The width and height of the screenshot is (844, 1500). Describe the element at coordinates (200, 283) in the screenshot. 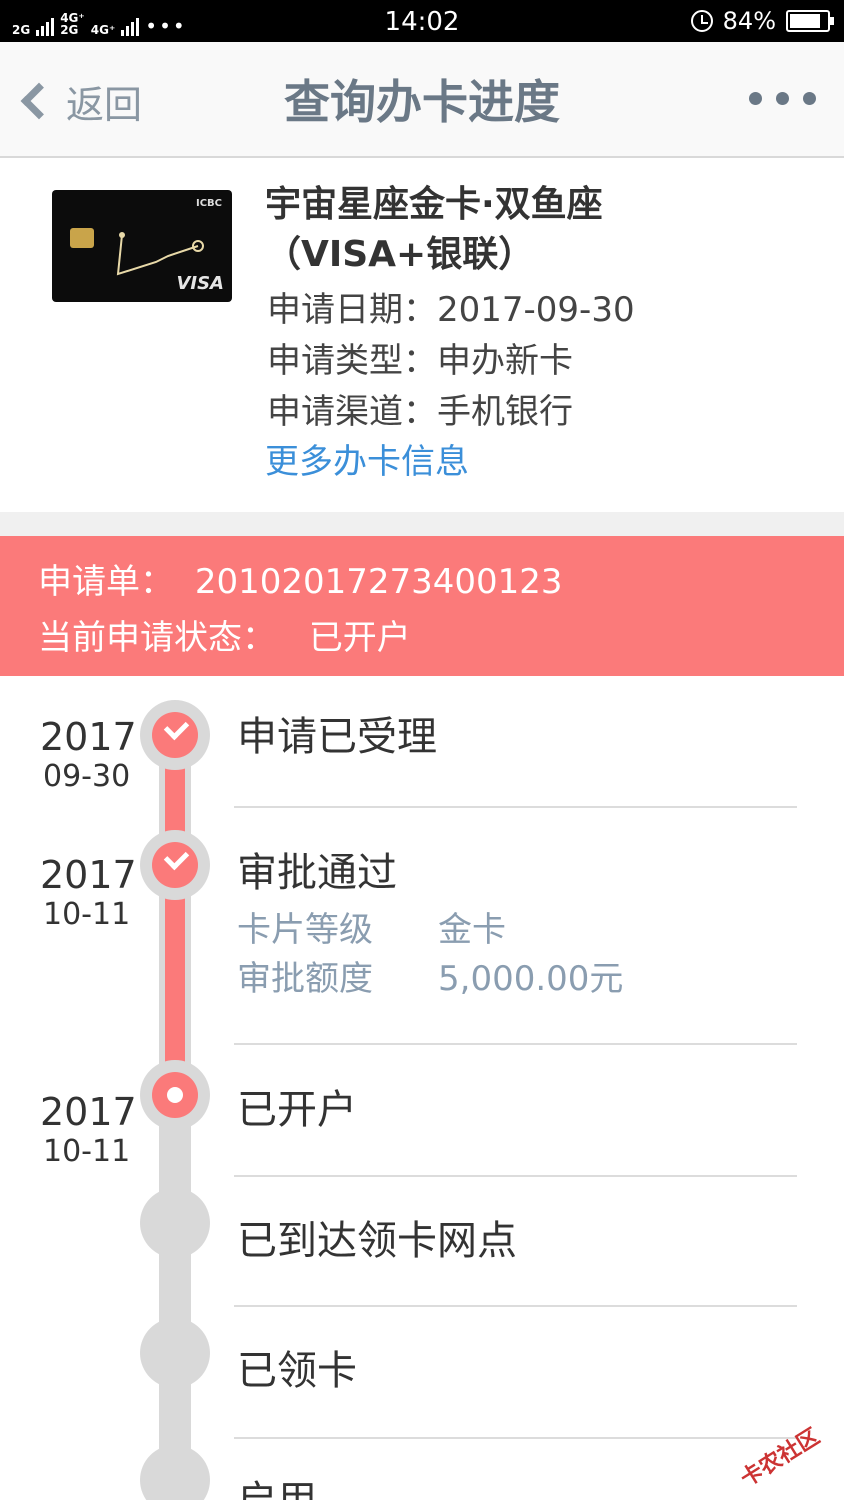

I see `visa-logo: VISA` at that location.